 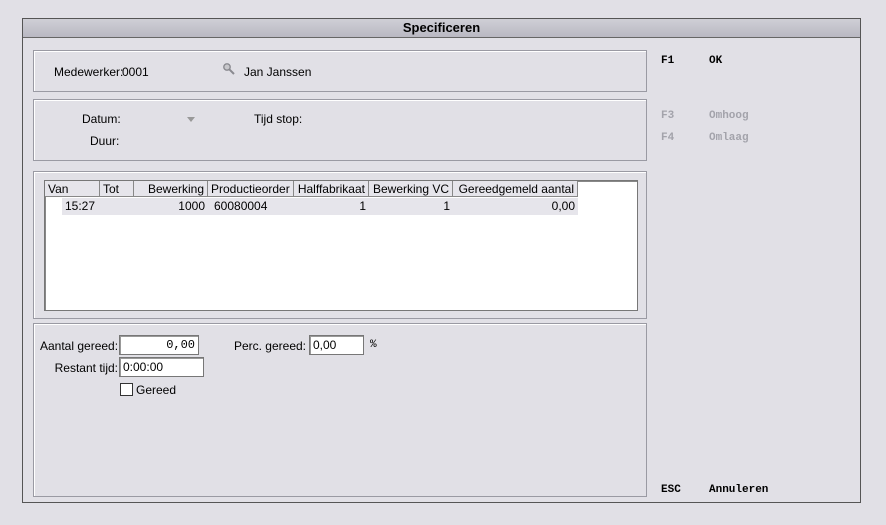 I want to click on datum-label: Datum:, so click(x=101, y=119).